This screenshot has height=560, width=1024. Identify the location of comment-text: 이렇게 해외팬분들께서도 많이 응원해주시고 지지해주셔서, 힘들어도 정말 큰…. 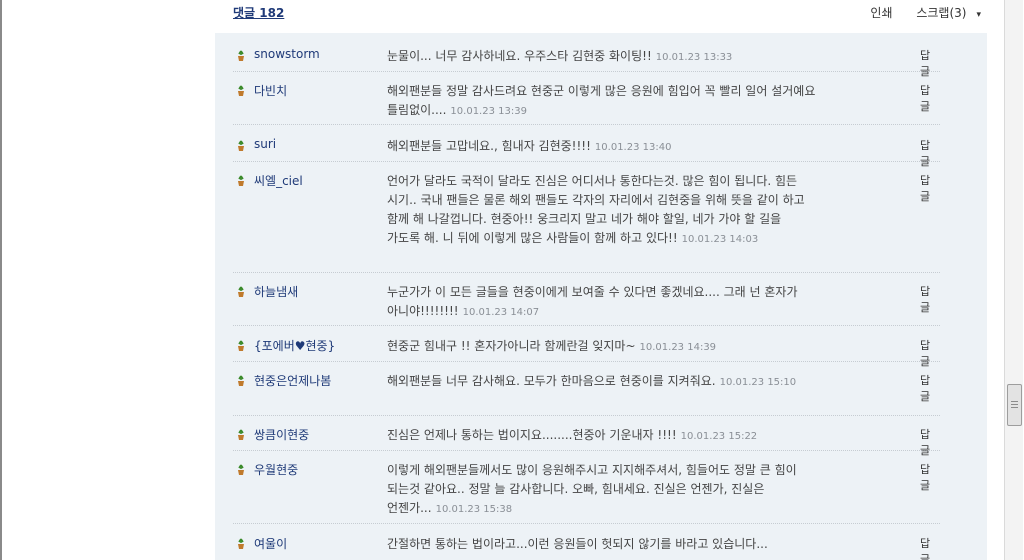
(602, 490).